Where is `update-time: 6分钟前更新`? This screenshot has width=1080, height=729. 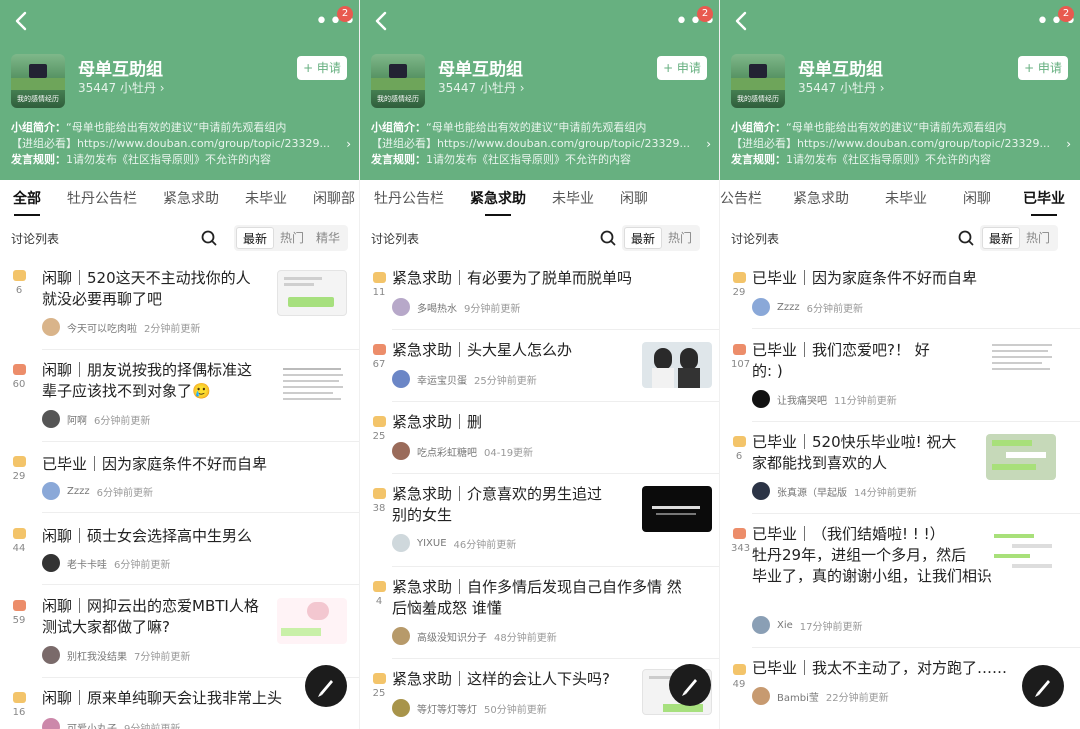
update-time: 6分钟前更新 is located at coordinates (142, 565).